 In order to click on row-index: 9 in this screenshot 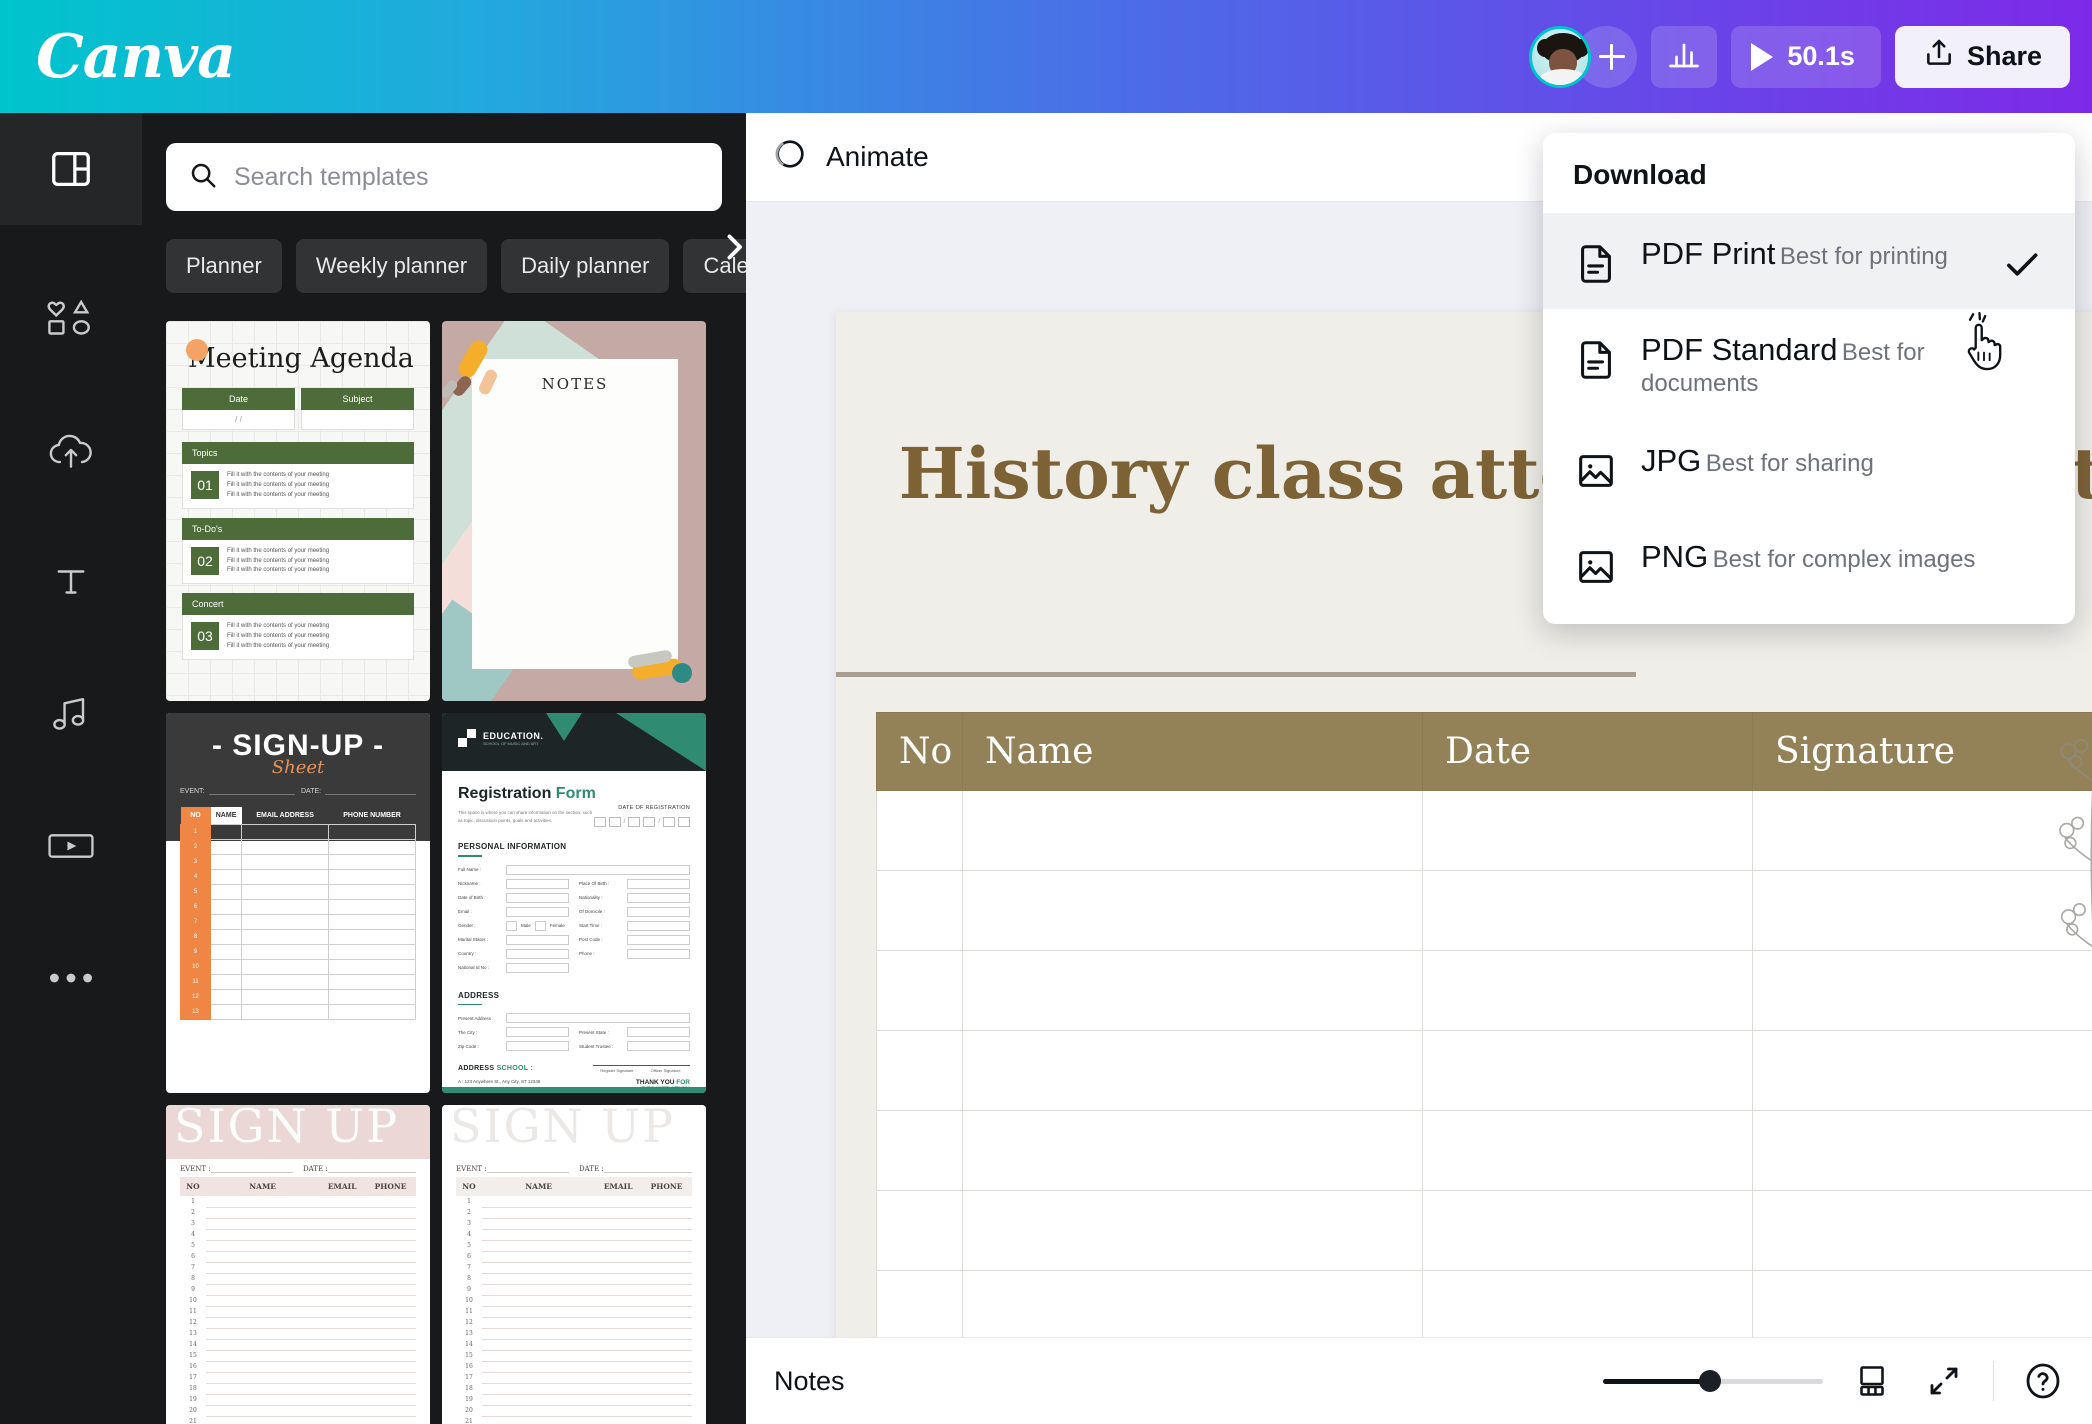, I will do `click(193, 1289)`.